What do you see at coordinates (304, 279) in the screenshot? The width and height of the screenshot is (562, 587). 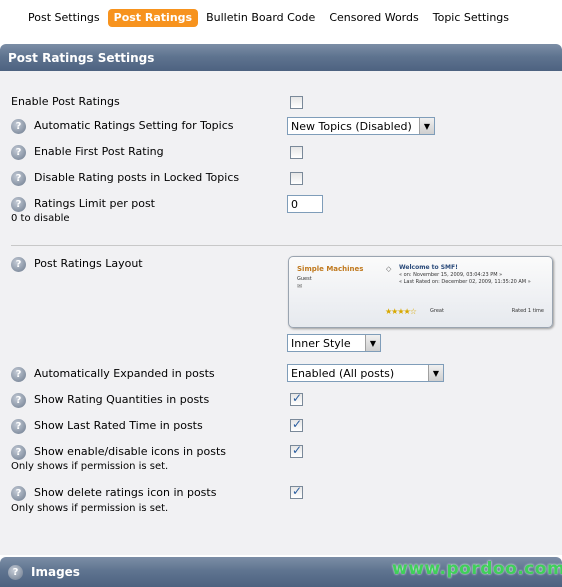 I see `preview-guest: Guest` at bounding box center [304, 279].